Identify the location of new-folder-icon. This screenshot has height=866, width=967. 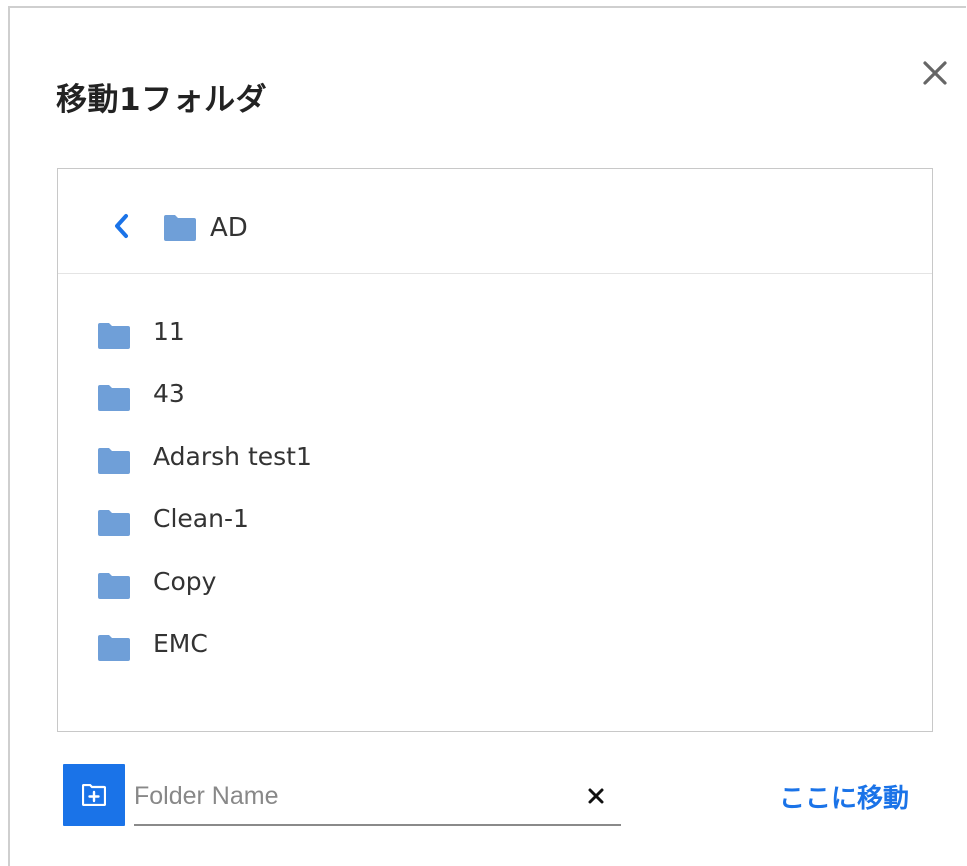
(94, 795).